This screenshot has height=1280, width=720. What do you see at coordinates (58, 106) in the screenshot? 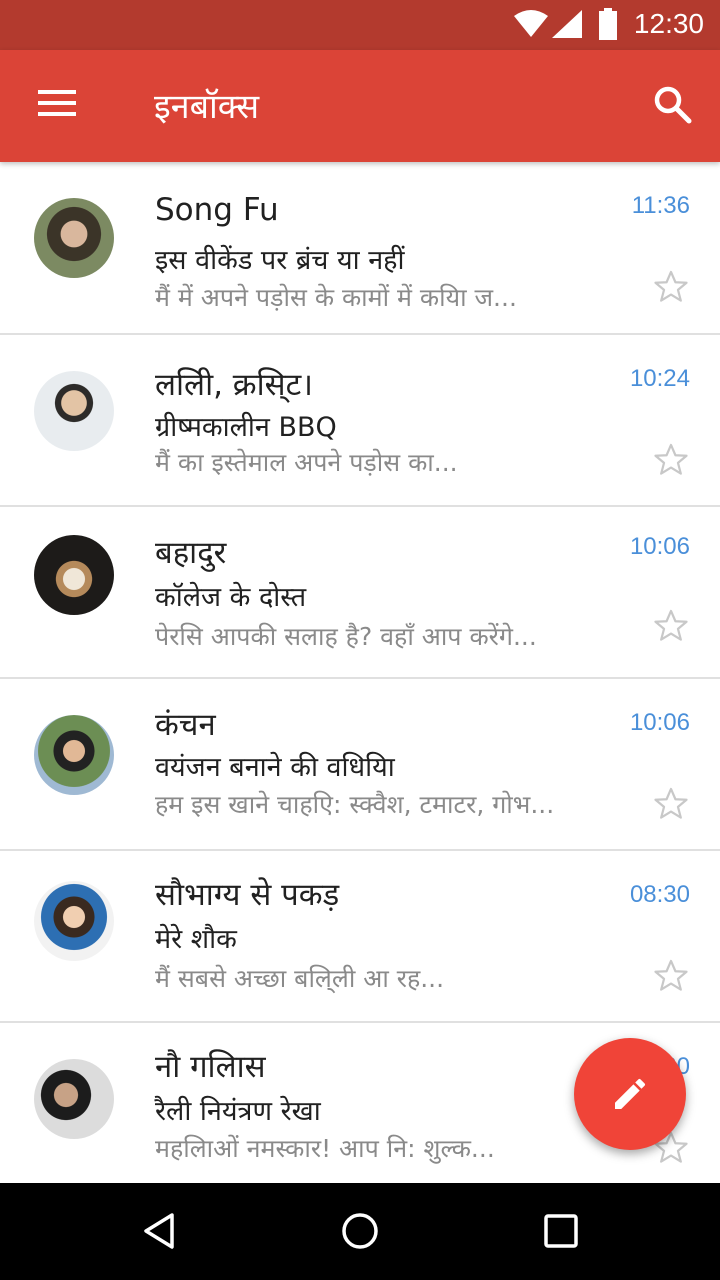
I see `menu-icon` at bounding box center [58, 106].